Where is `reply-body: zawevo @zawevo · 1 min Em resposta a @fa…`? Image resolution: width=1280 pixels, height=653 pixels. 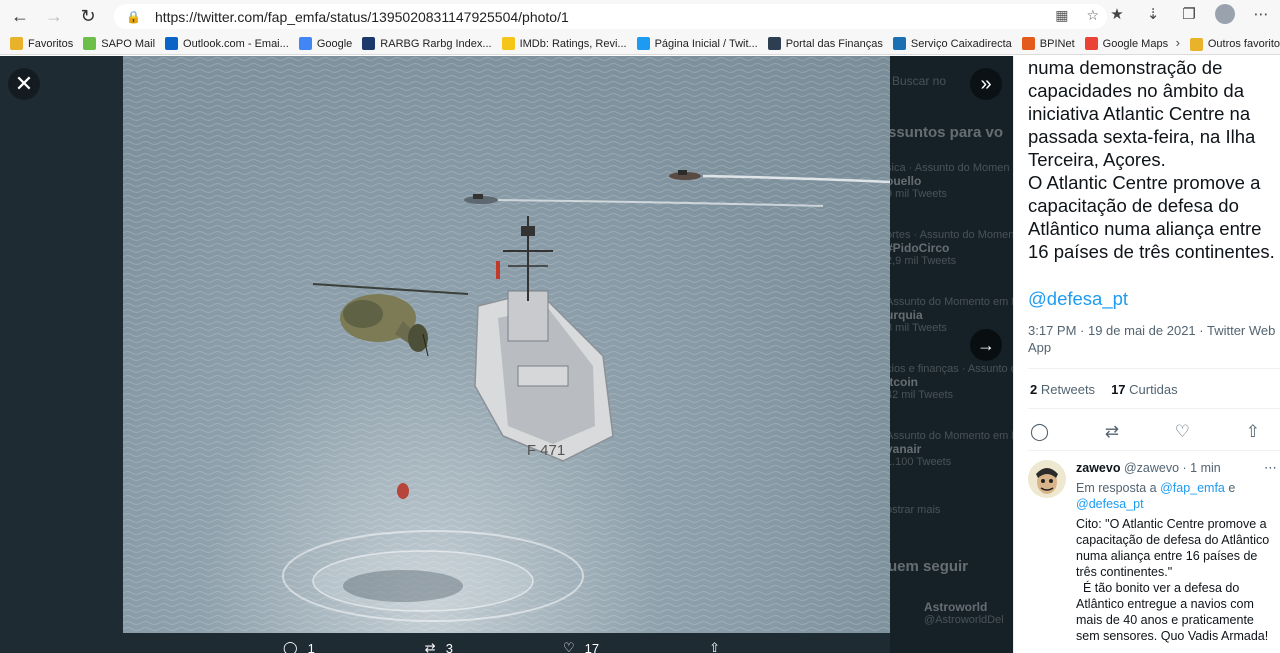 reply-body: zawevo @zawevo · 1 min Em resposta a @fa… is located at coordinates (1176, 552).